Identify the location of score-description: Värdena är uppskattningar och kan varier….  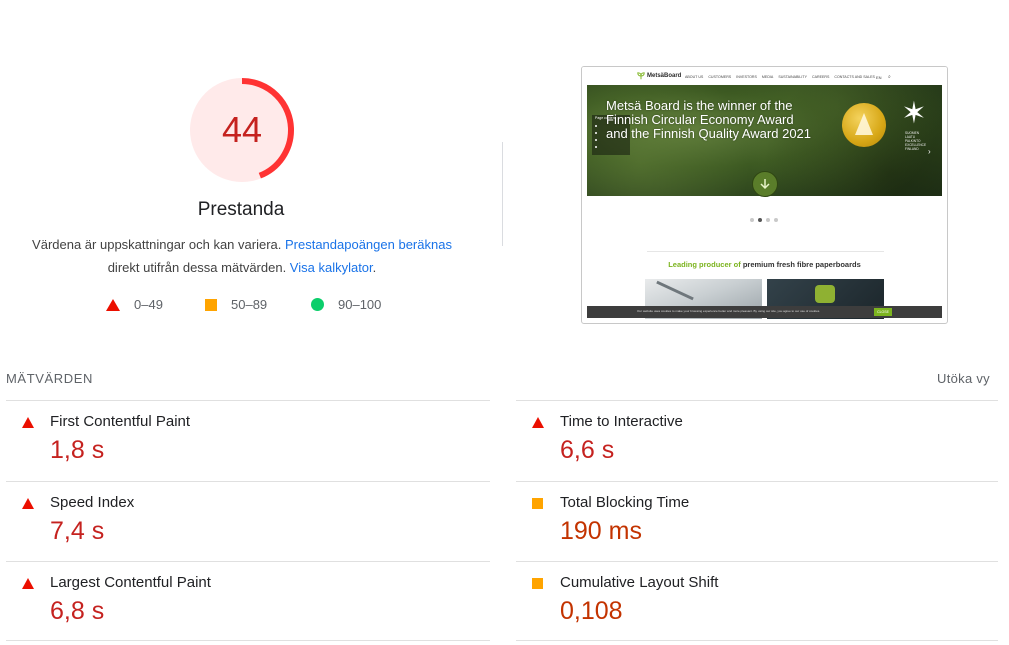
(242, 256).